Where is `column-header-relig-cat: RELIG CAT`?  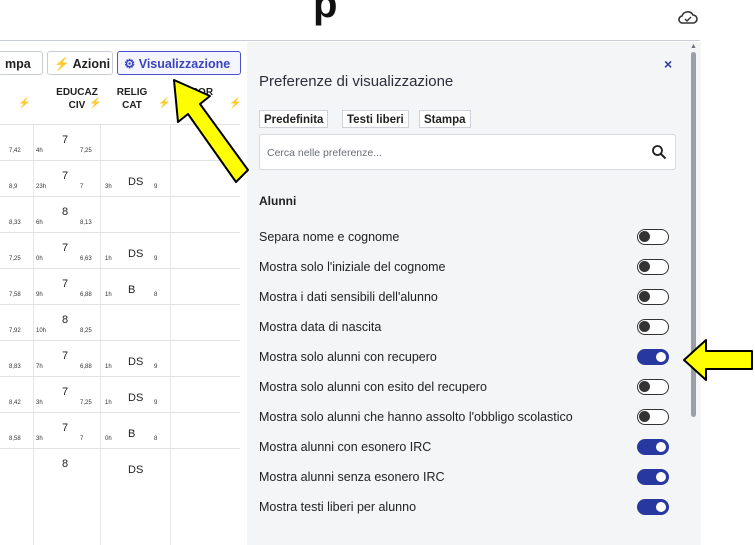 column-header-relig-cat: RELIG CAT is located at coordinates (132, 99).